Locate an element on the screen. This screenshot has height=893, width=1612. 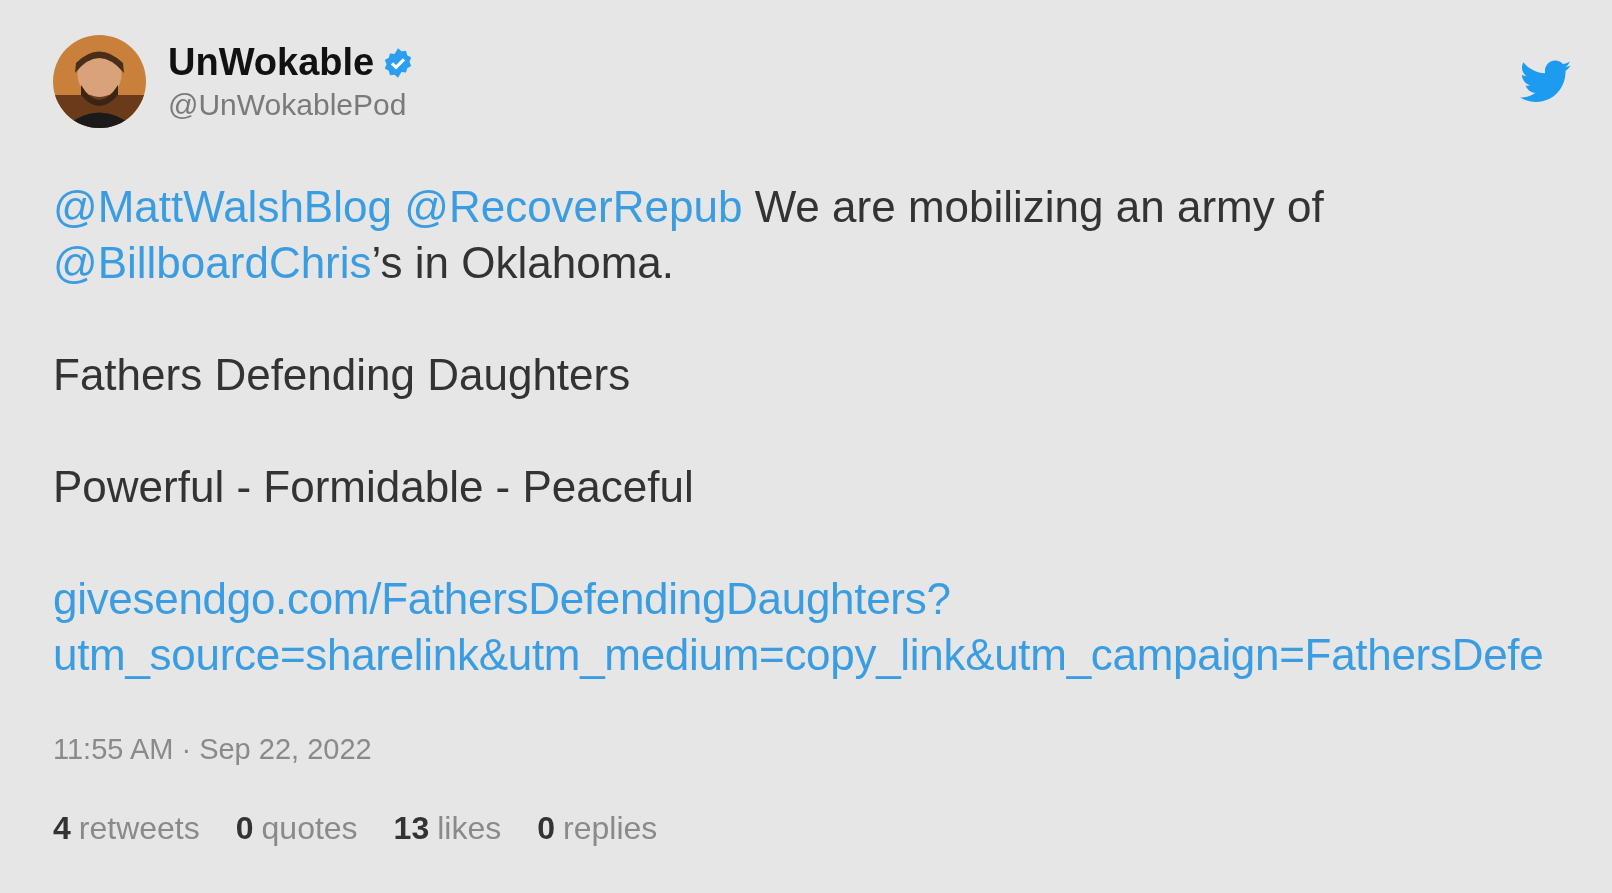
stat-label: replies is located at coordinates (610, 828).